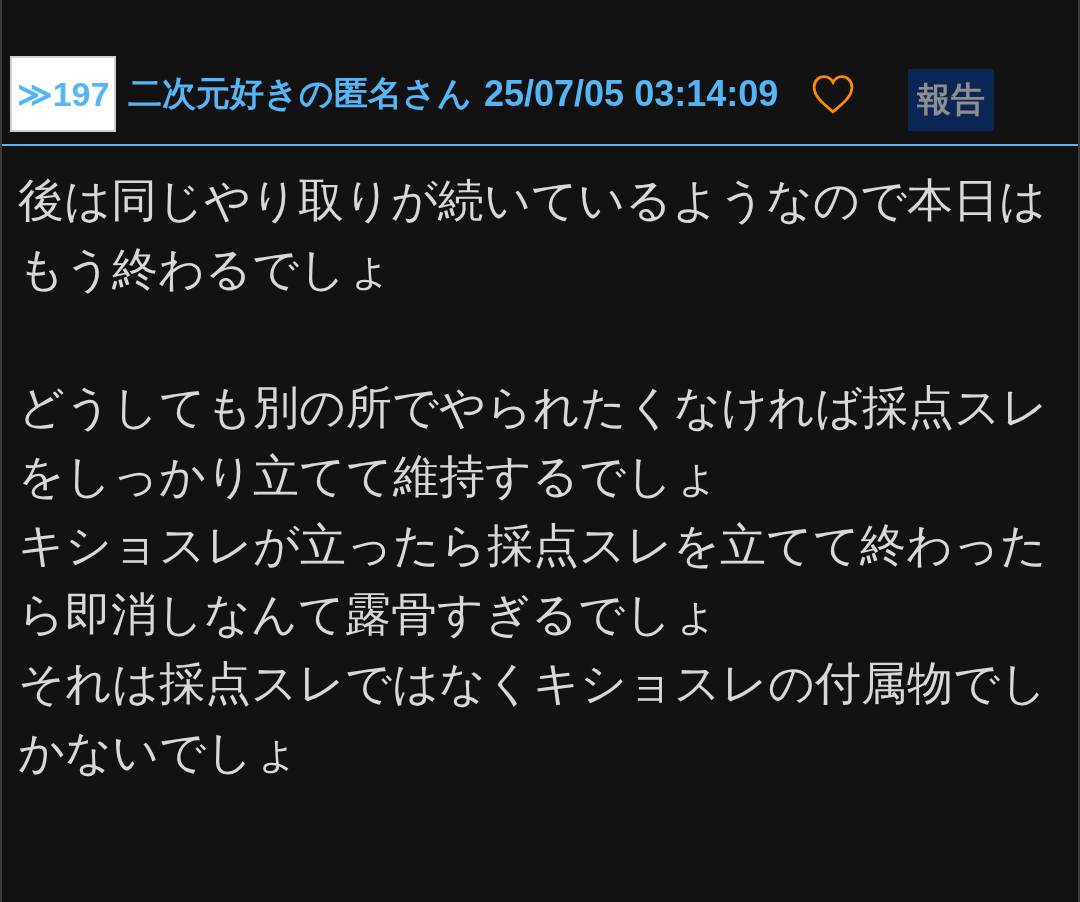  I want to click on post-text-line: どうしても別の所でやられたくなければ採点スレをしっかり立てて維持するでしょ, so click(533, 442).